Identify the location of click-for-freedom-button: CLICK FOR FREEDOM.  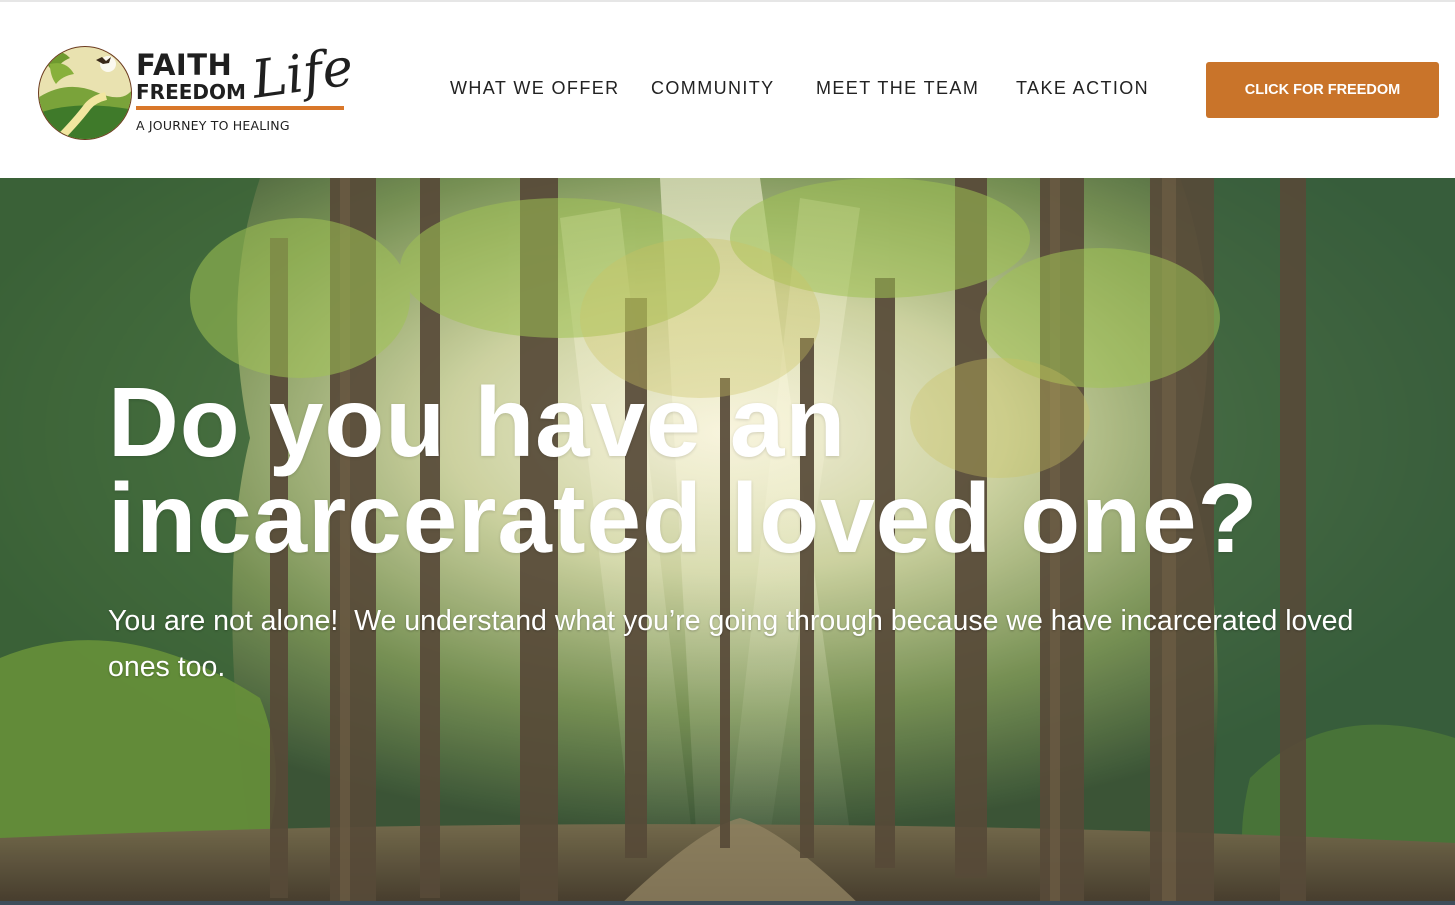
(1322, 90).